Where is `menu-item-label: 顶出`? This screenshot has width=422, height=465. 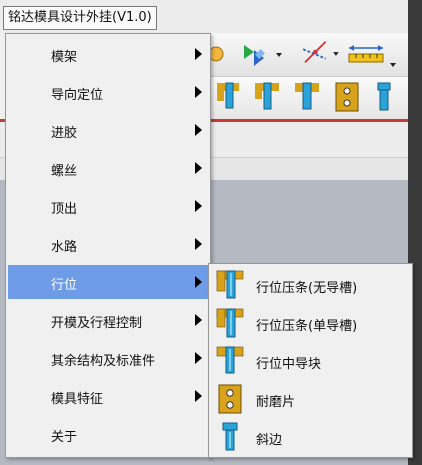
menu-item-label: 顶出 is located at coordinates (64, 209).